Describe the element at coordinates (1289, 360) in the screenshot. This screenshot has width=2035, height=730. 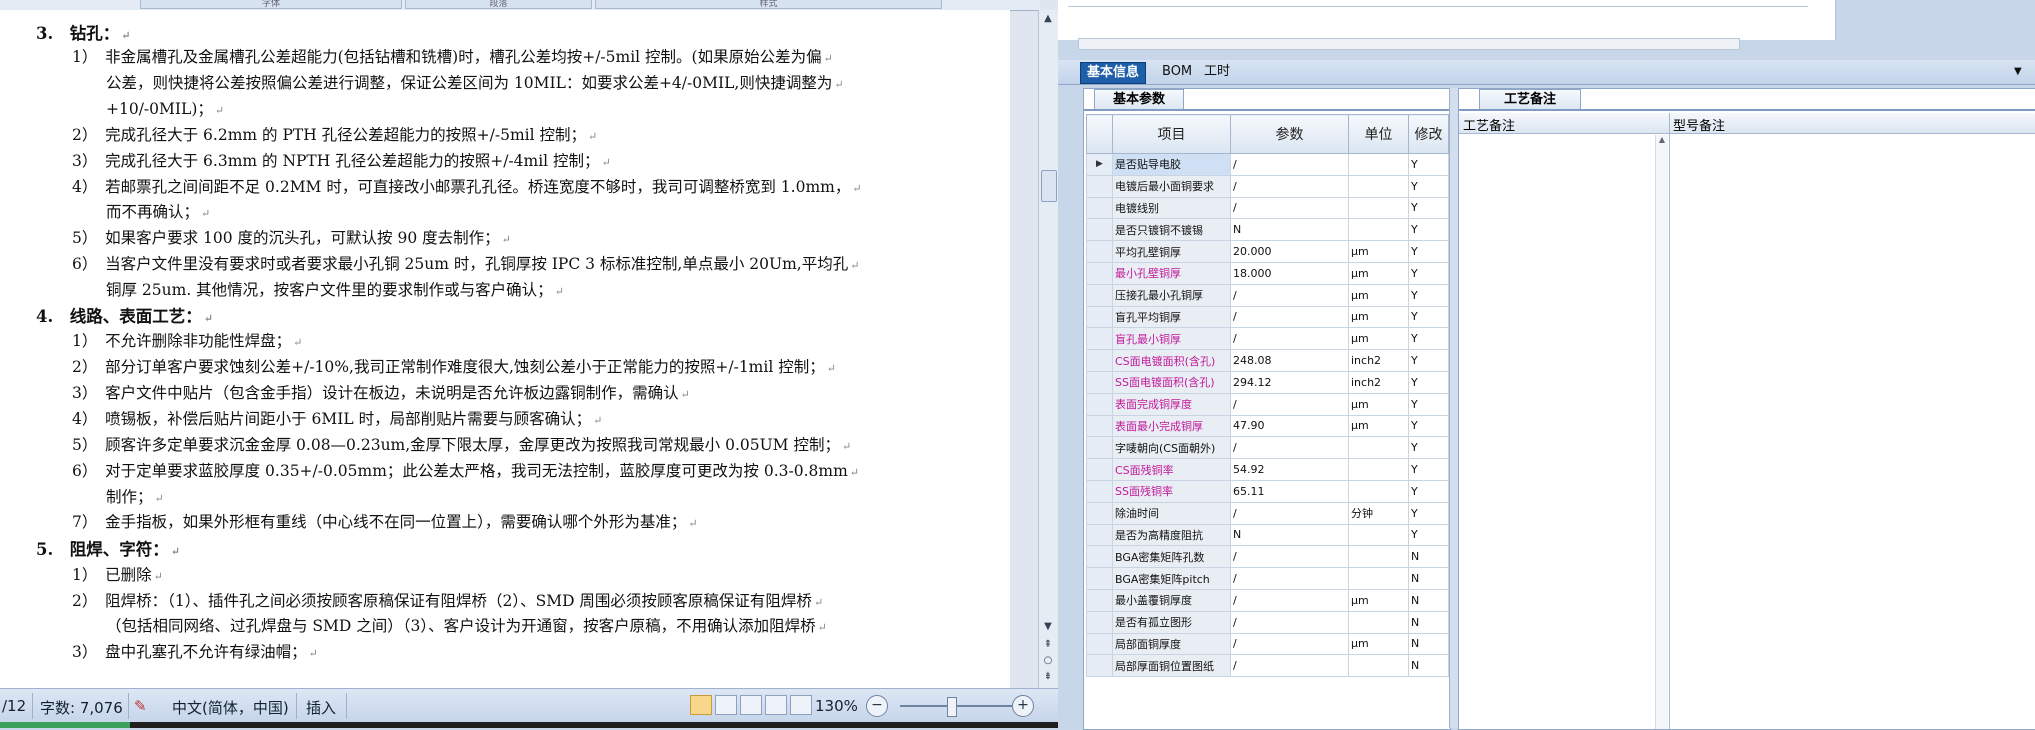
I see `cell-param: 248.08` at that location.